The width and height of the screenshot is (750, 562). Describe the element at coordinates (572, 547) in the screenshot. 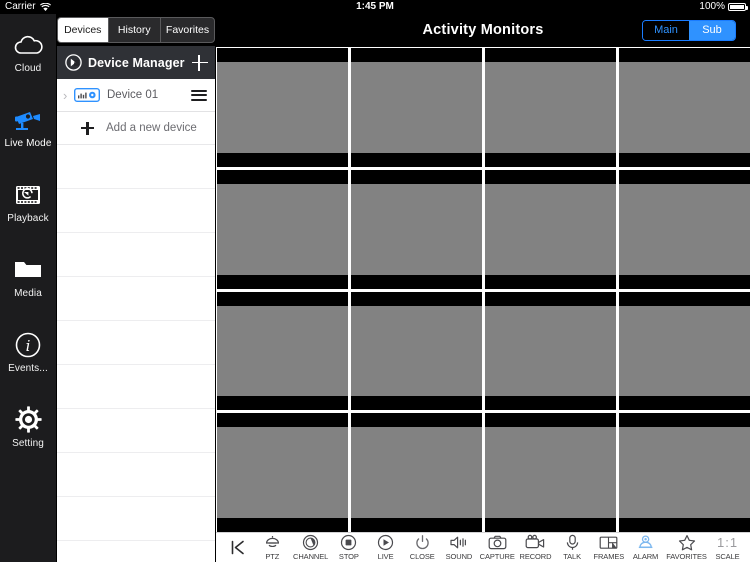

I see `toolbar-button-talk: TALK` at that location.